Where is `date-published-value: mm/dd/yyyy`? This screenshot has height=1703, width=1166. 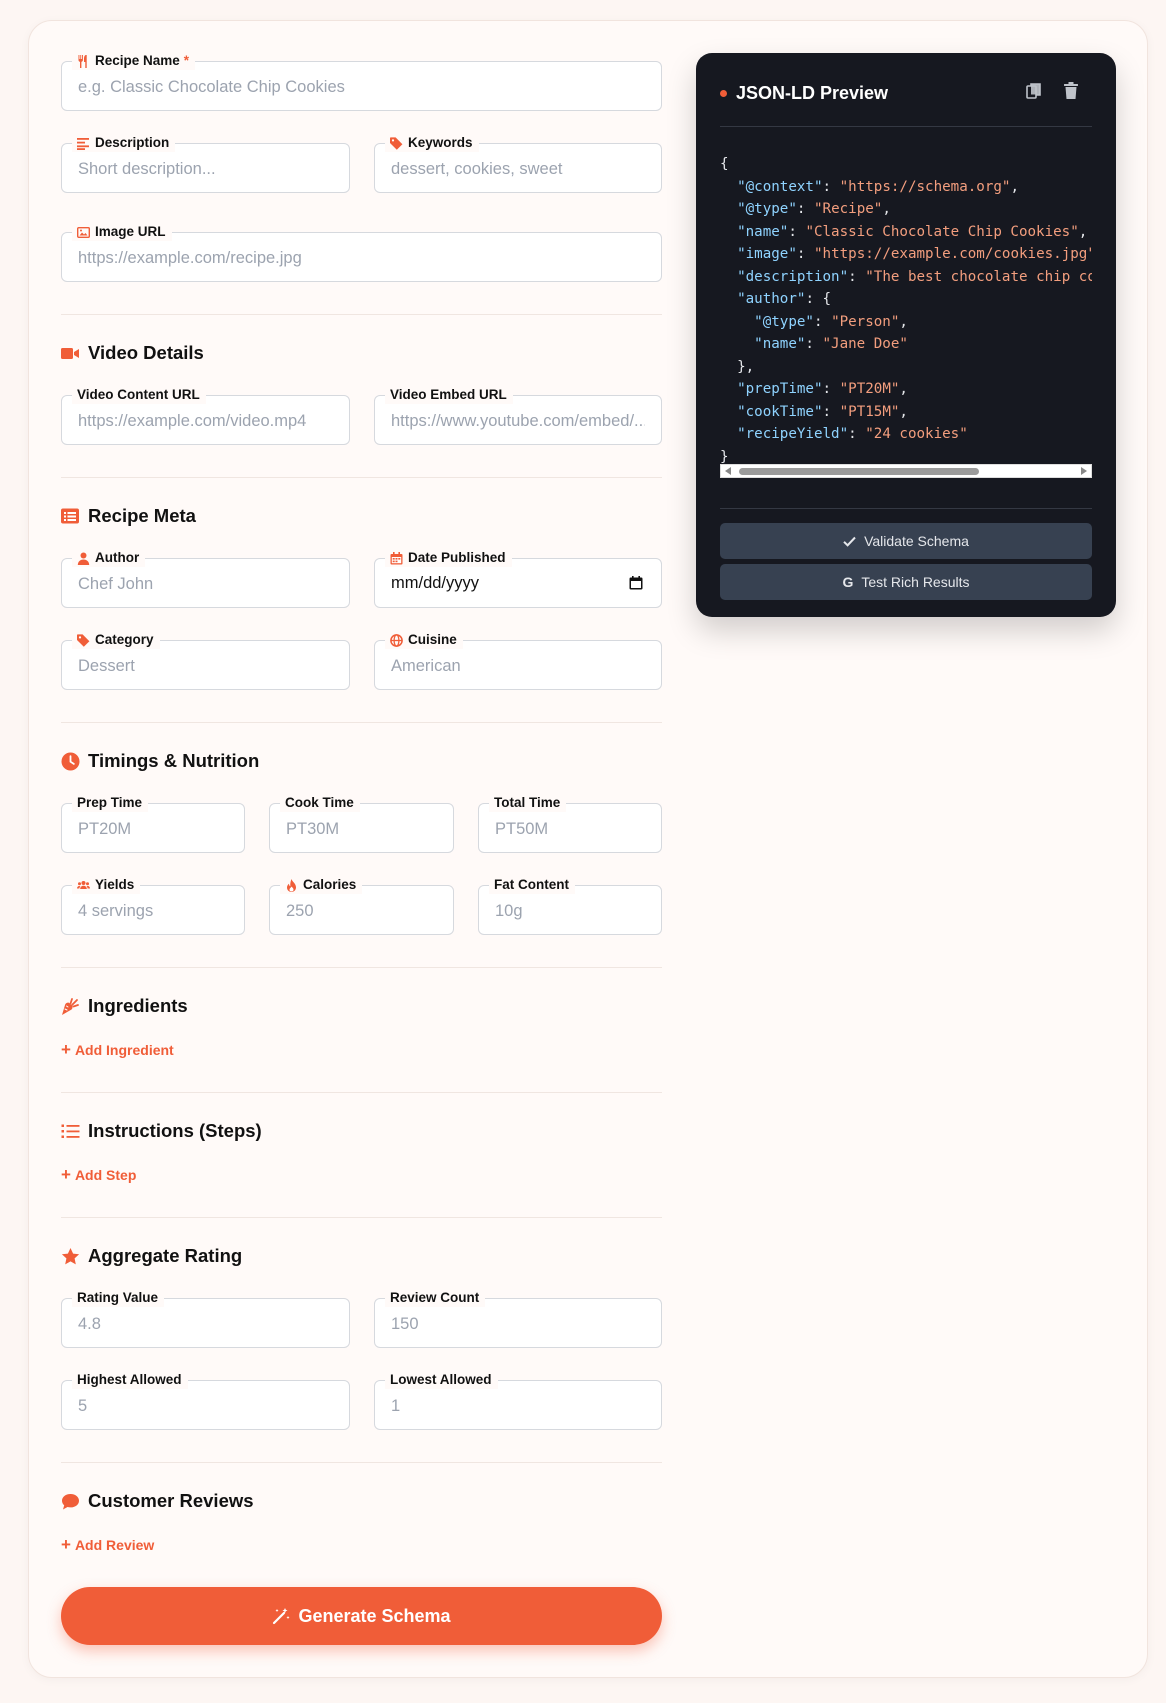 date-published-value: mm/dd/yyyy is located at coordinates (435, 583).